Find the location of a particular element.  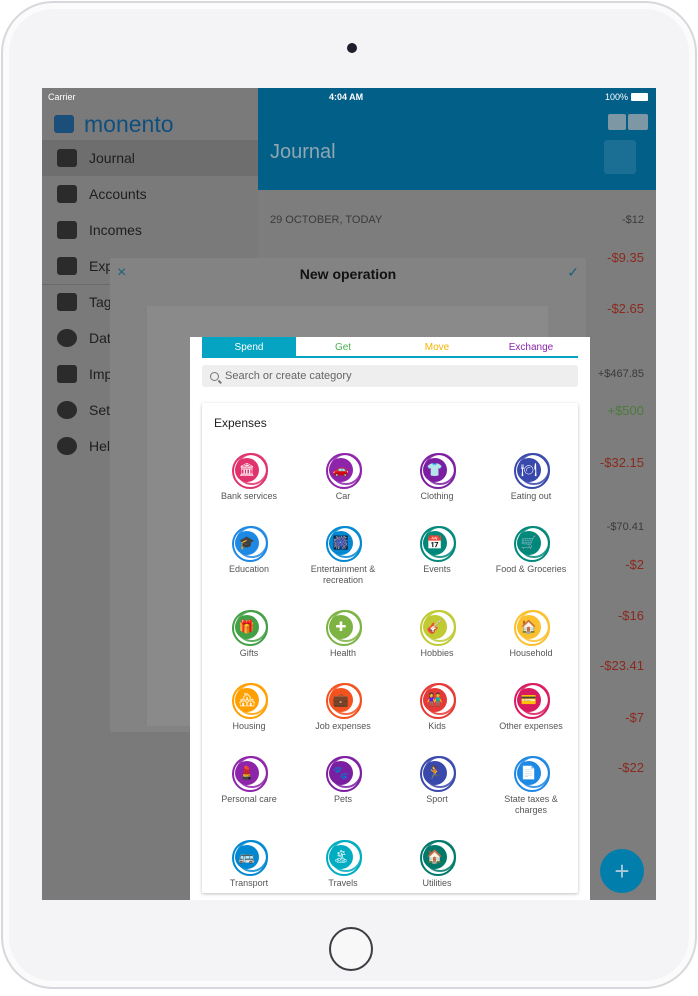

carrier-label: Carrier is located at coordinates (62, 97).